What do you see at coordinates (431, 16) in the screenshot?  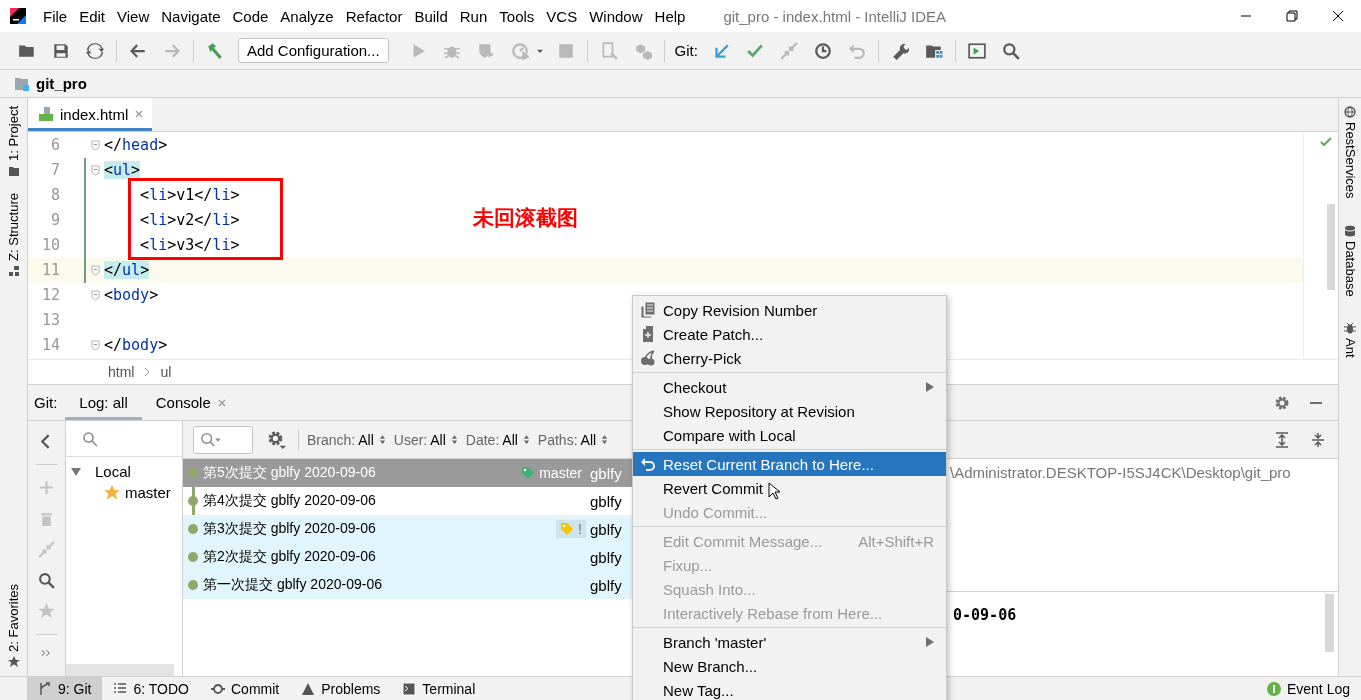 I see `menu-item: Build` at bounding box center [431, 16].